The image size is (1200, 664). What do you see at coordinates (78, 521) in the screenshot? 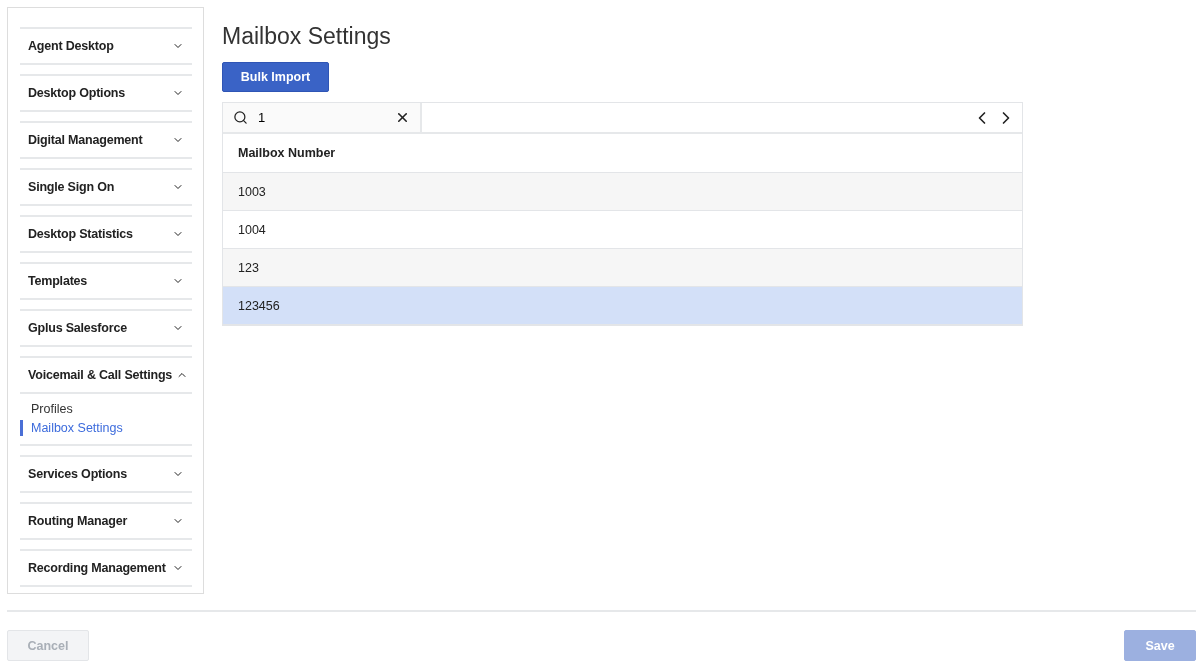
I see `section-label: Routing Manager` at bounding box center [78, 521].